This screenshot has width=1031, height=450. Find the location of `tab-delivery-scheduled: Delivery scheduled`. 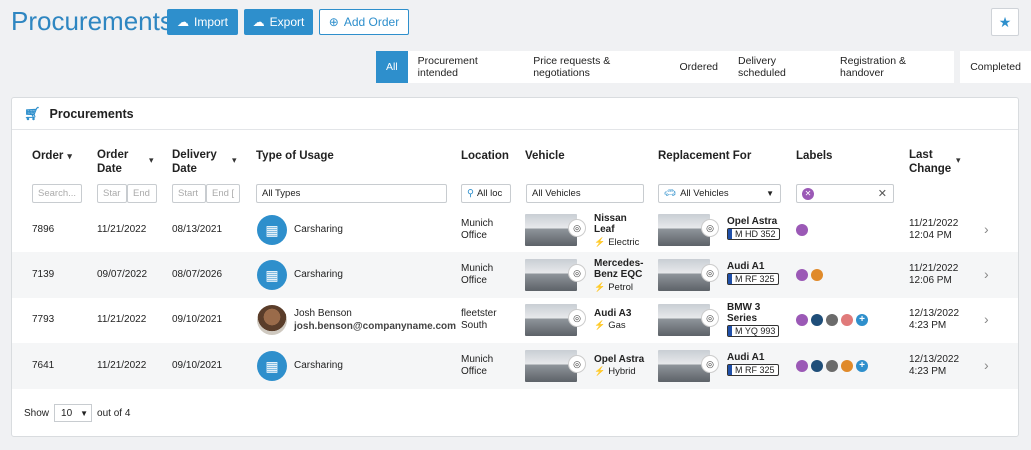

tab-delivery-scheduled: Delivery scheduled is located at coordinates (779, 67).